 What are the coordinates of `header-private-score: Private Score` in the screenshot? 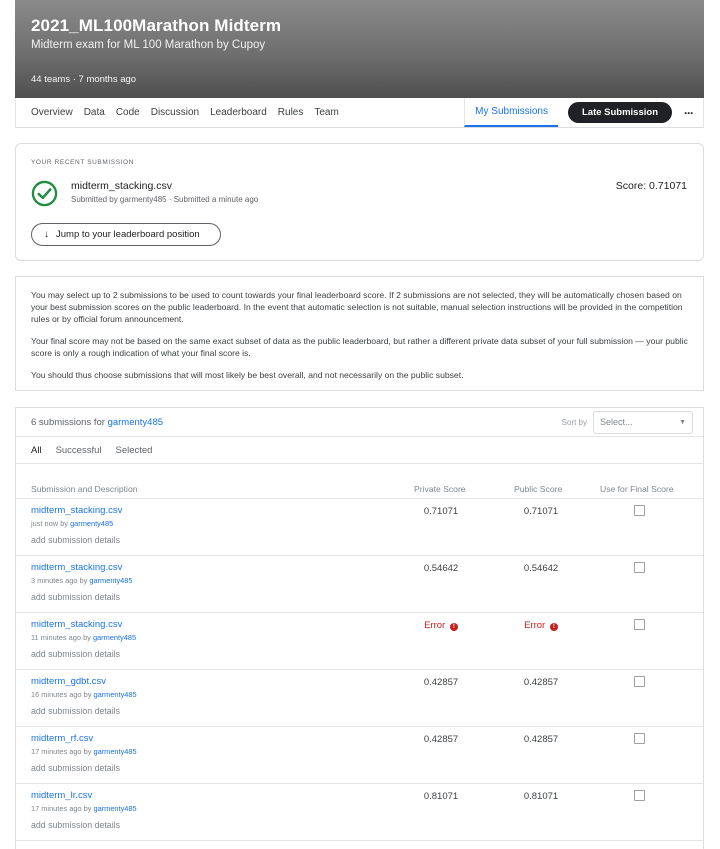 It's located at (440, 489).